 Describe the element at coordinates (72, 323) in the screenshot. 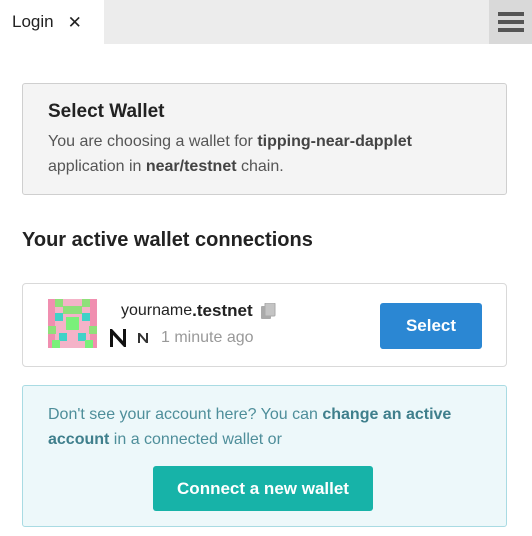

I see `avatar-identicon` at that location.